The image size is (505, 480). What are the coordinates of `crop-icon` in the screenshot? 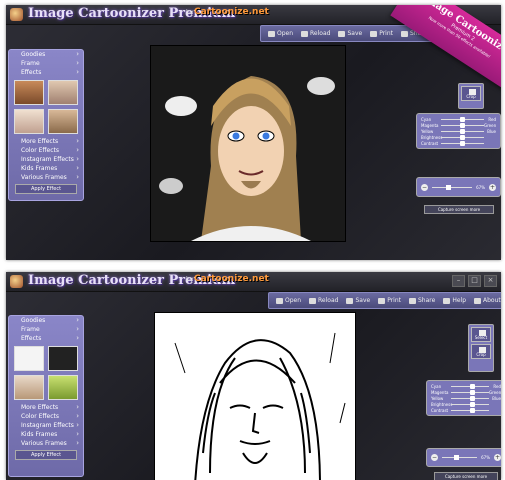 It's located at (482, 350).